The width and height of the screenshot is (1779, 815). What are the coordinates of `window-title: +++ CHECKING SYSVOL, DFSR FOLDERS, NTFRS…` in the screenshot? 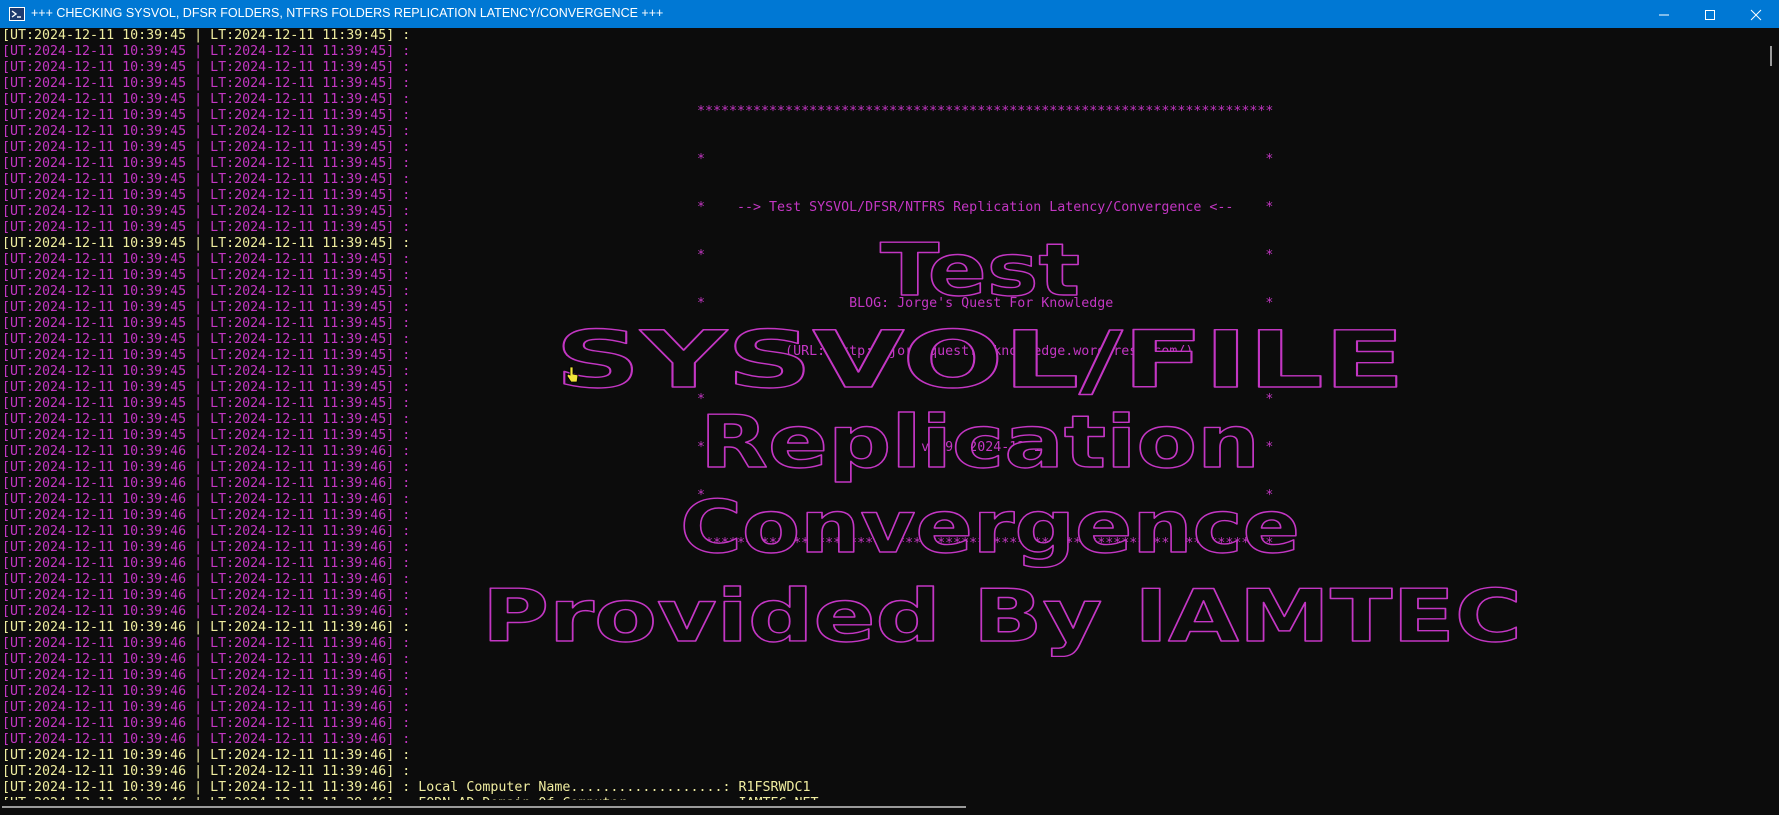 It's located at (347, 13).